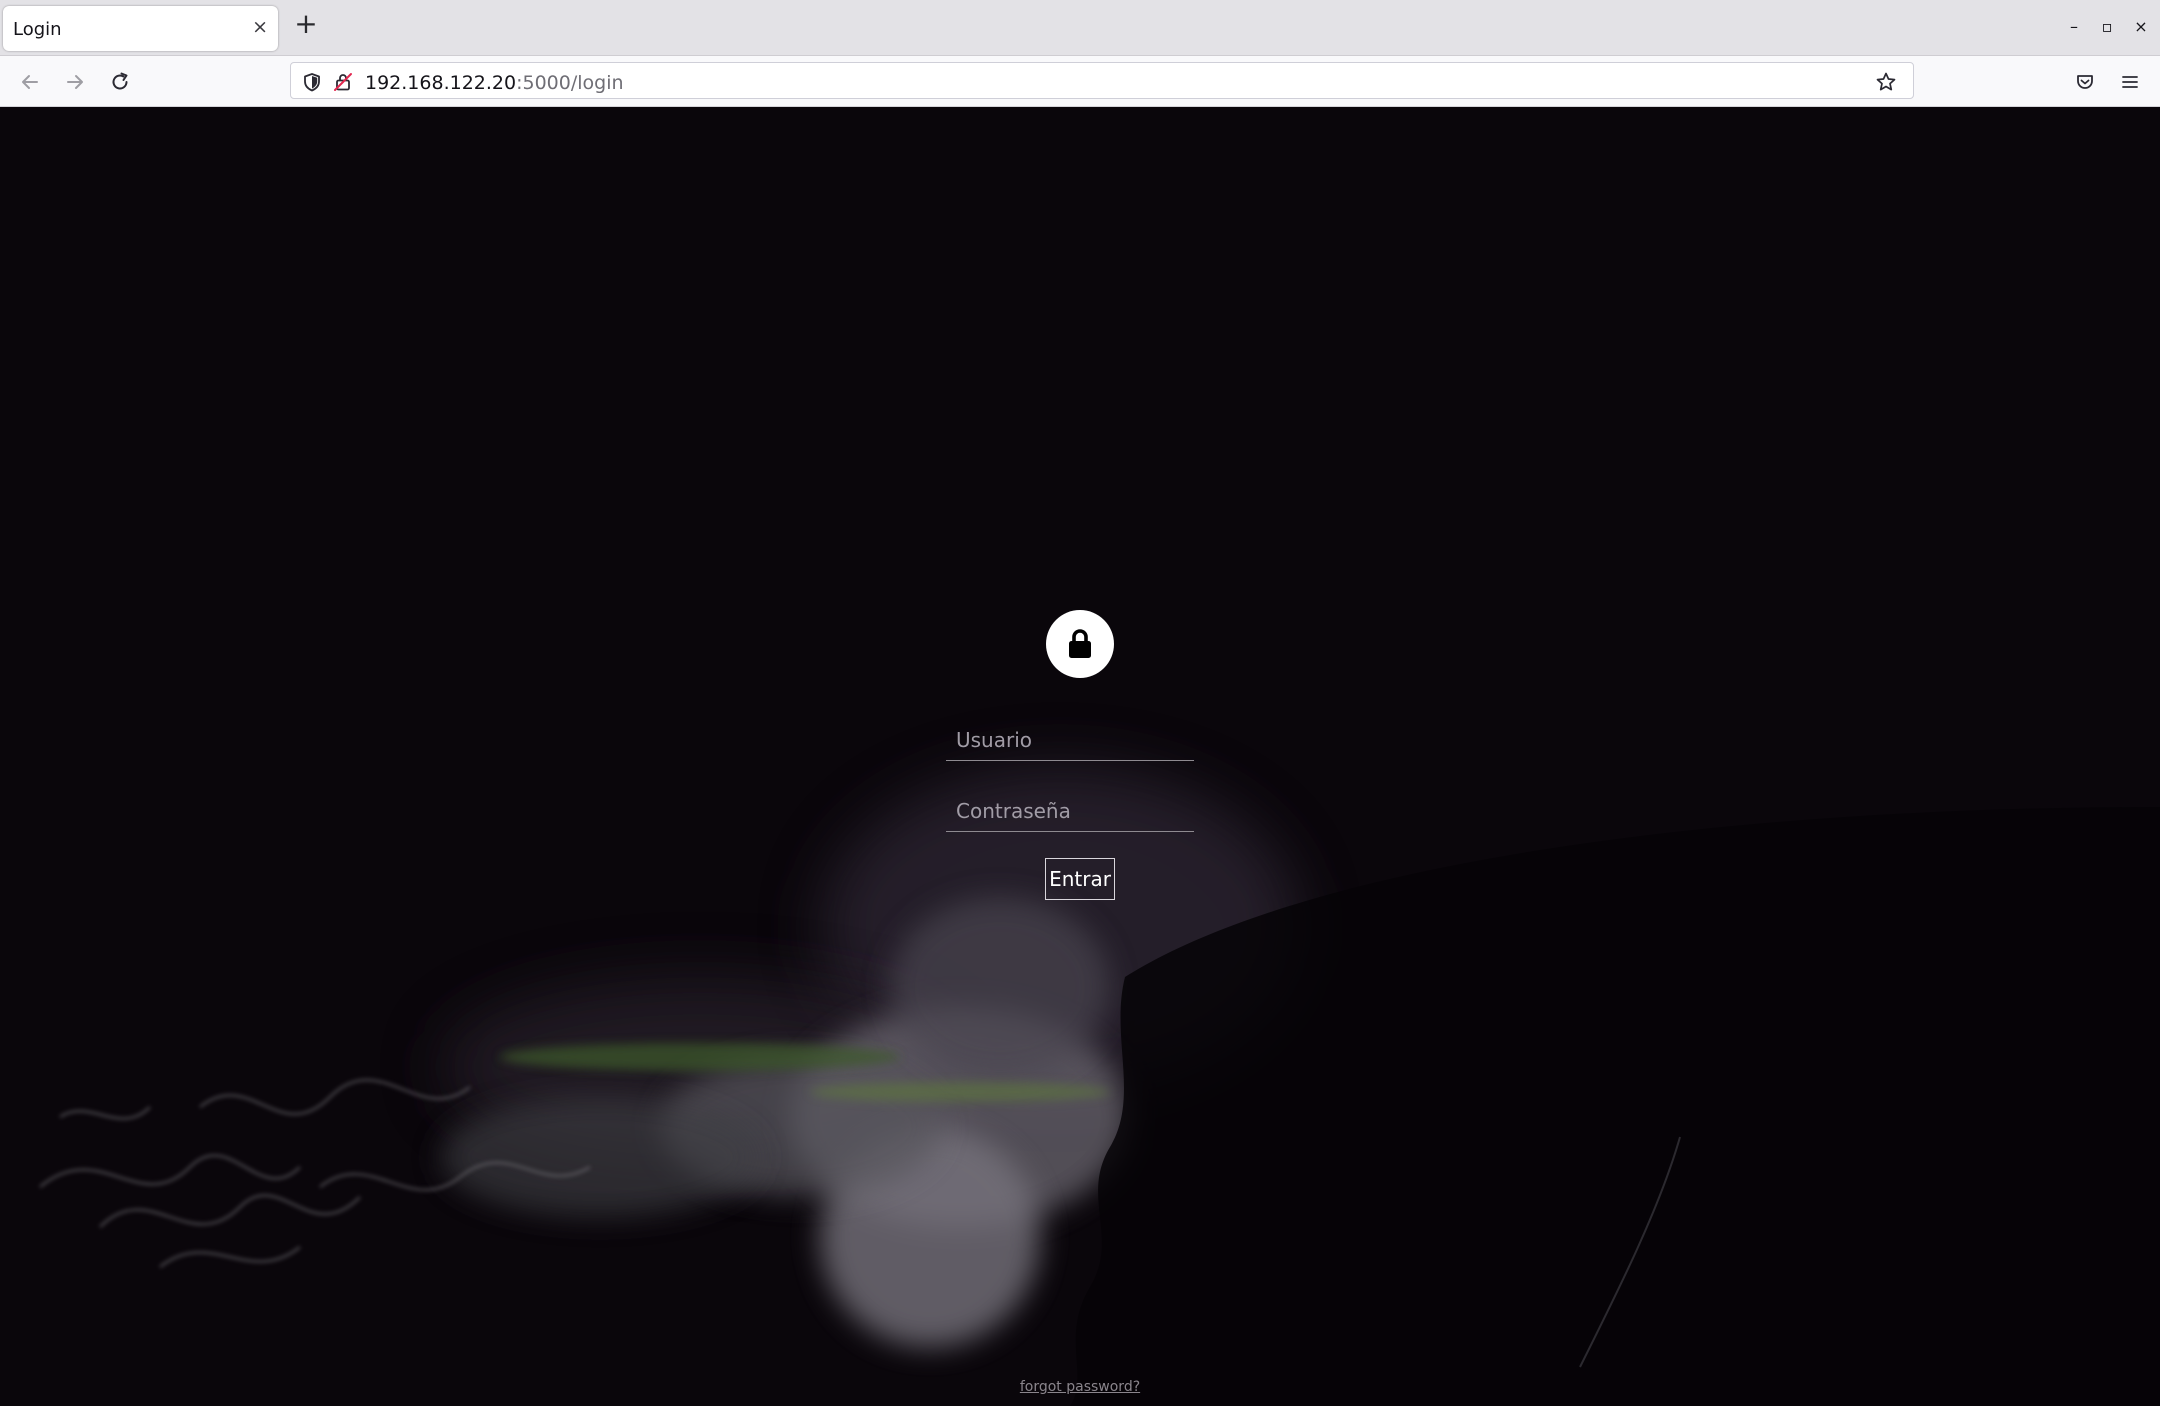  Describe the element at coordinates (1070, 740) in the screenshot. I see `username-input` at that location.